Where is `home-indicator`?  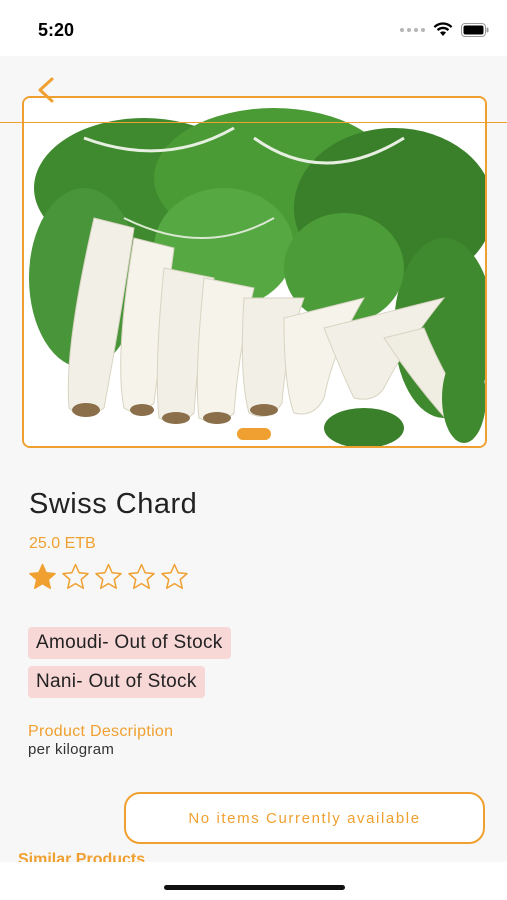
home-indicator is located at coordinates (254, 887).